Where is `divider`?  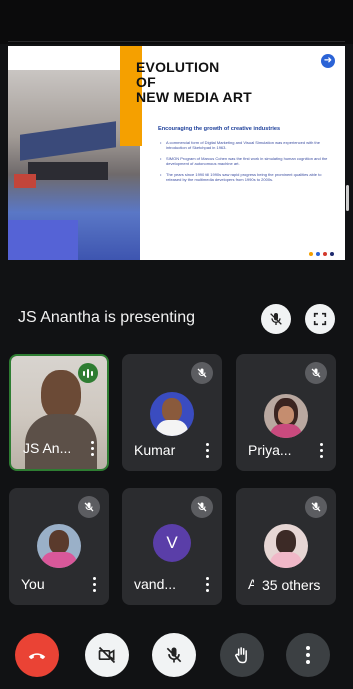
divider is located at coordinates (176, 41).